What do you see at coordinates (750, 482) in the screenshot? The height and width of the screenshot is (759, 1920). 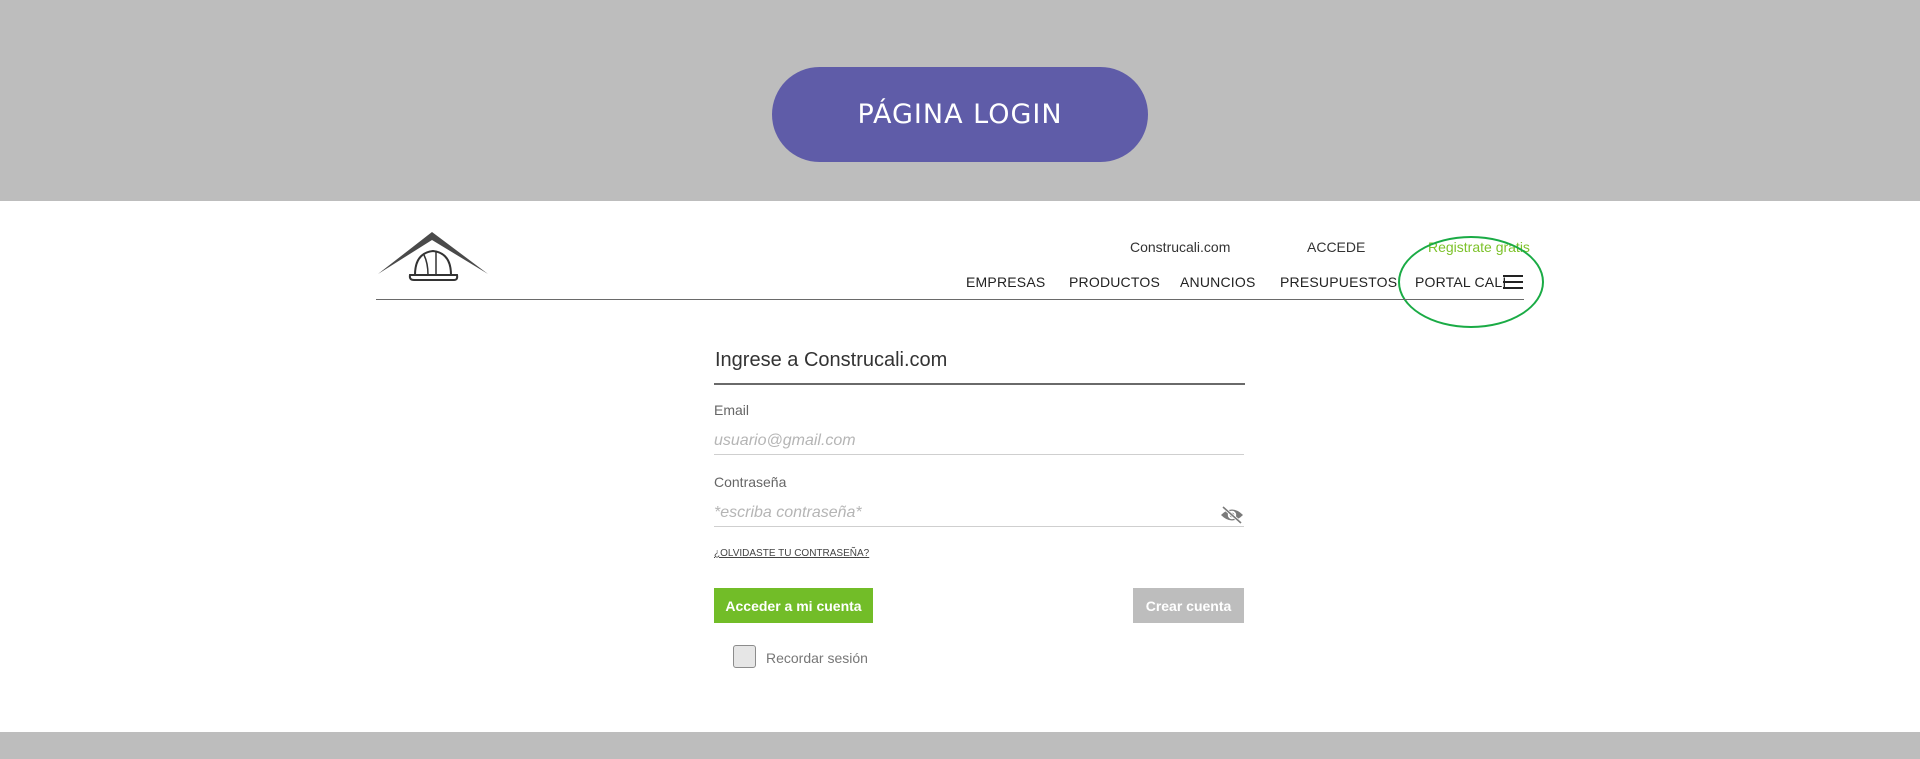 I see `password-label: Contraseña` at bounding box center [750, 482].